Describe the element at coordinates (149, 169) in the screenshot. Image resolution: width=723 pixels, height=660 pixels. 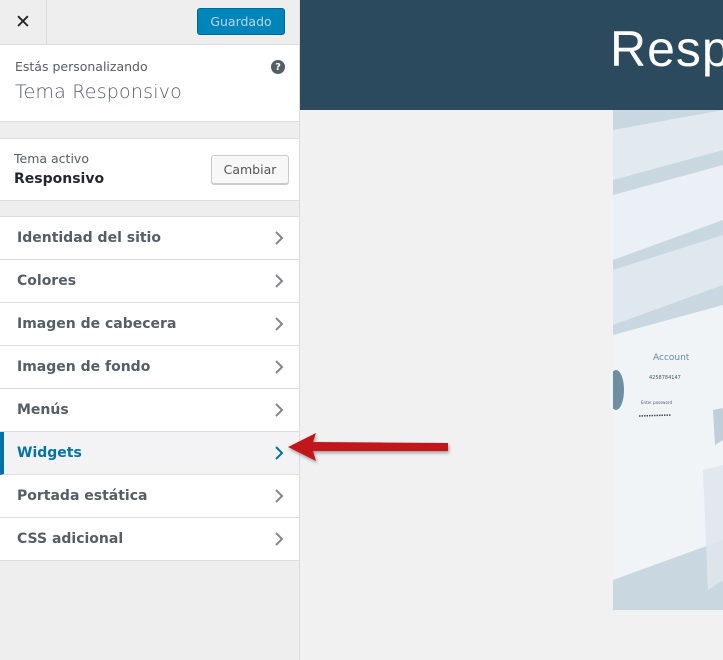
I see `active-theme-panel: Tema activo Responsivo Cambiar` at that location.